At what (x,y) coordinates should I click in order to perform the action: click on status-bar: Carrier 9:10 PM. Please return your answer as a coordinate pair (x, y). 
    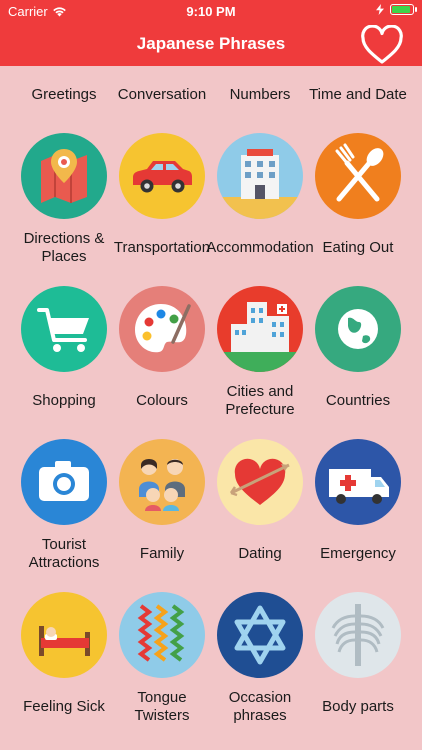
    Looking at the image, I should click on (211, 11).